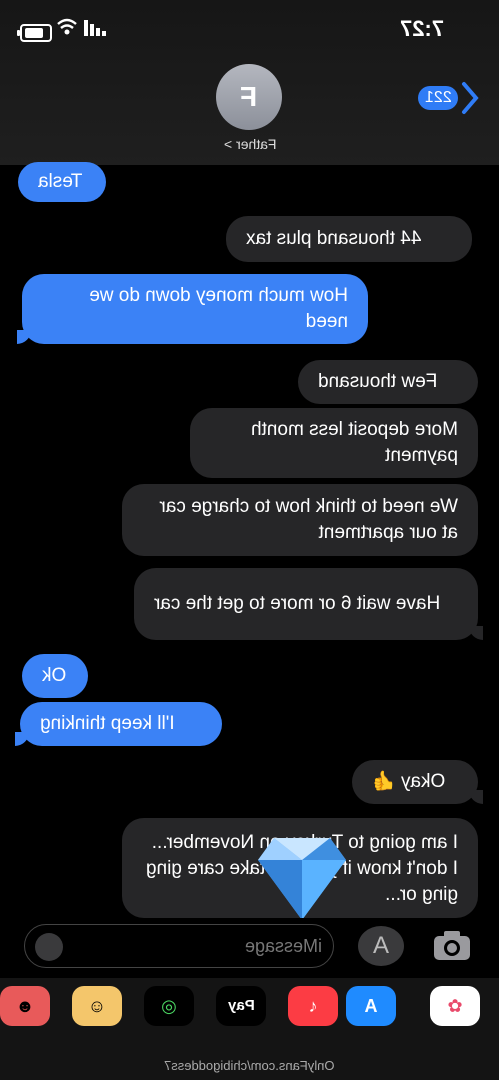 This screenshot has height=1080, width=499. Describe the element at coordinates (49, 947) in the screenshot. I see `audio-waveform-icon` at that location.